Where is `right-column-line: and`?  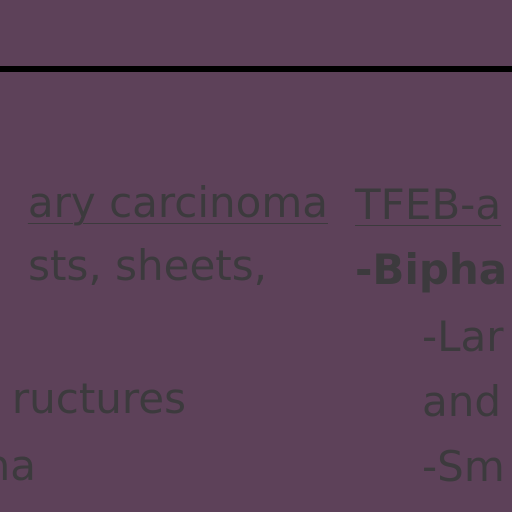 right-column-line: and is located at coordinates (462, 401).